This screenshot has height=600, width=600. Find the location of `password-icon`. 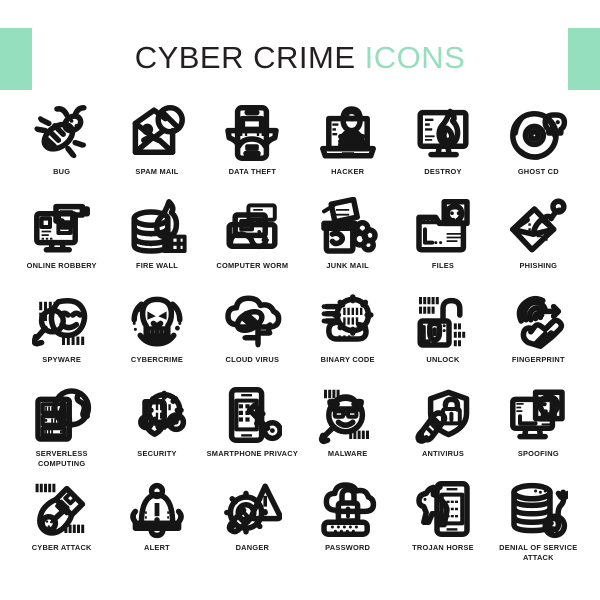

password-icon is located at coordinates (348, 509).